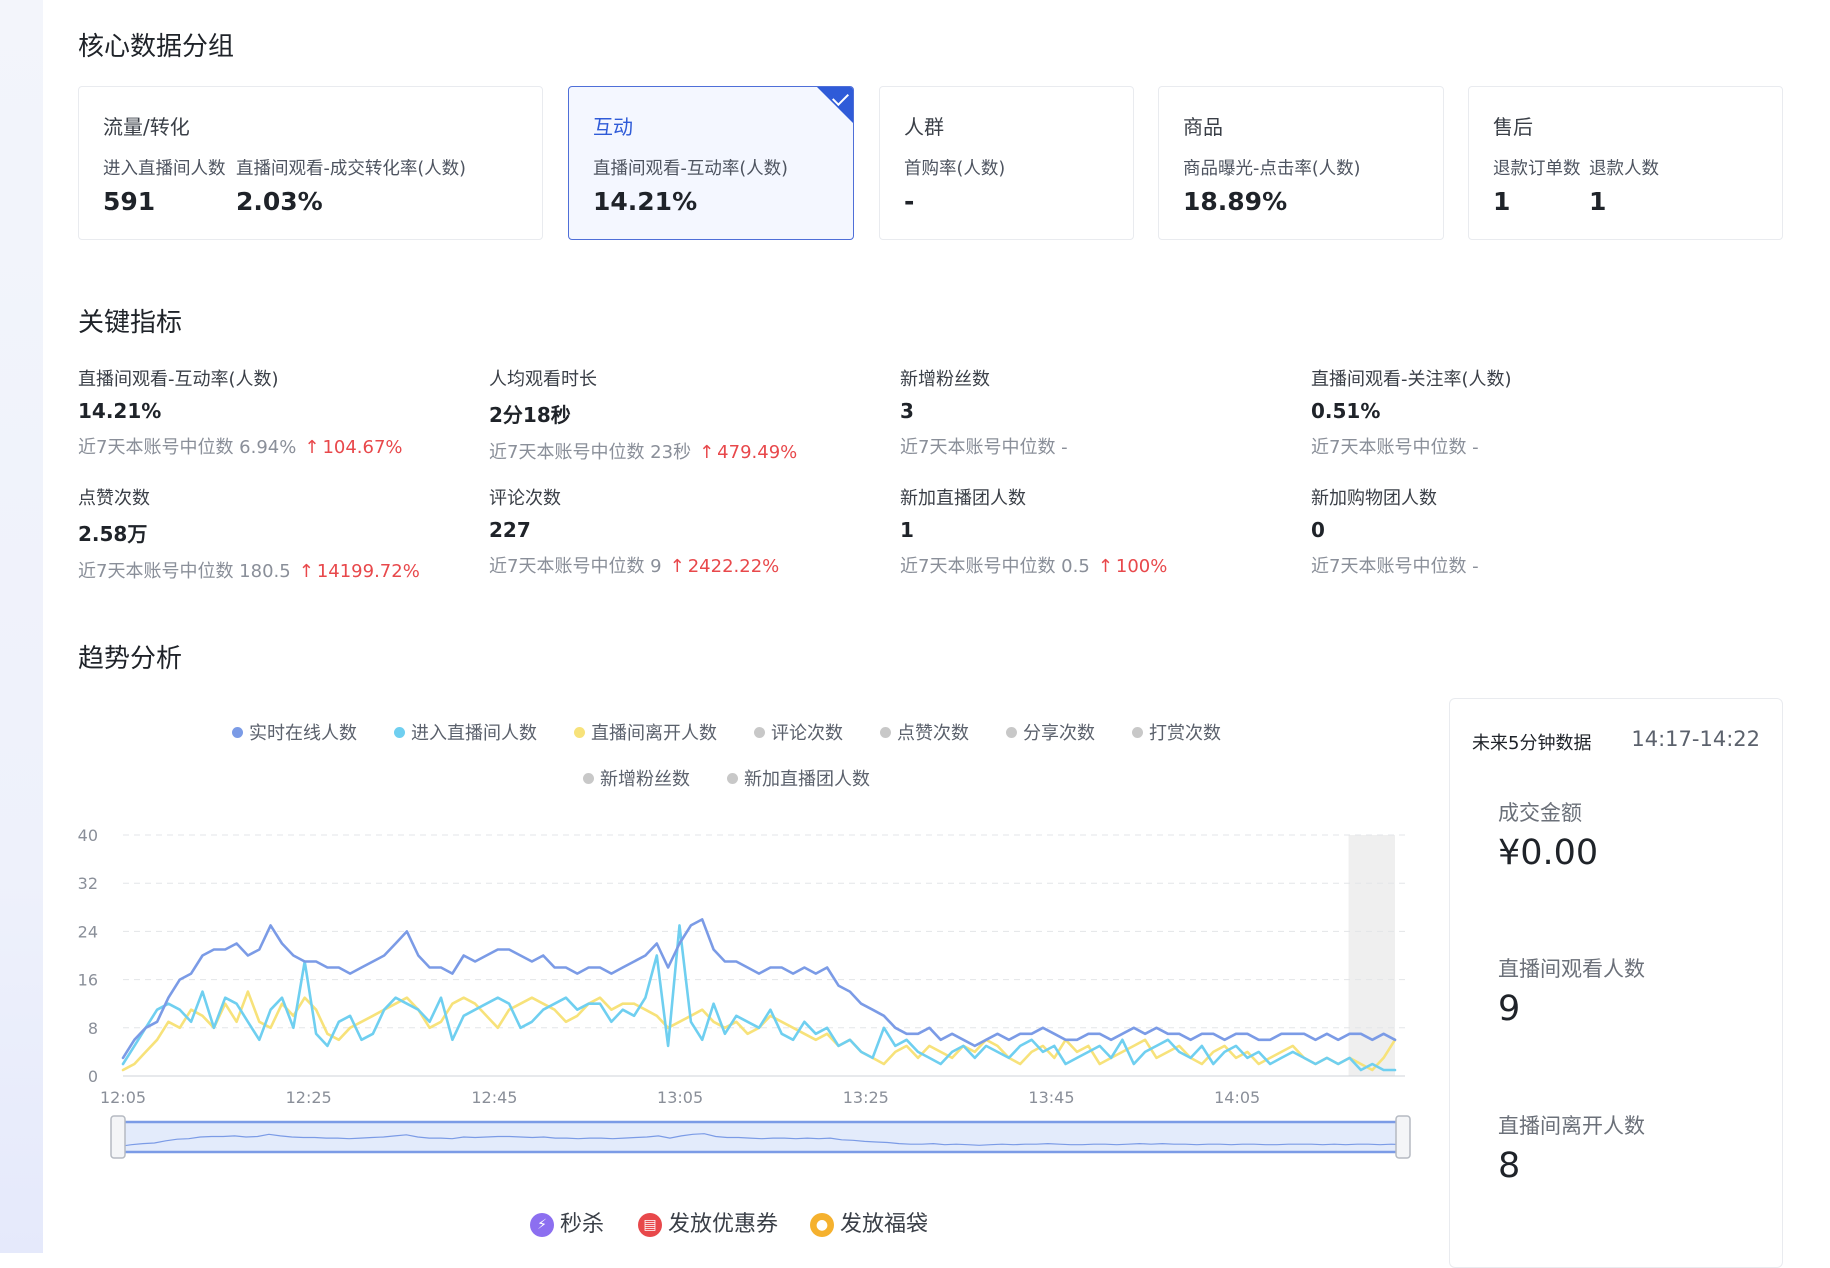 The height and width of the screenshot is (1268, 1830). Describe the element at coordinates (582, 1224) in the screenshot. I see `marker-label: 秒杀` at that location.